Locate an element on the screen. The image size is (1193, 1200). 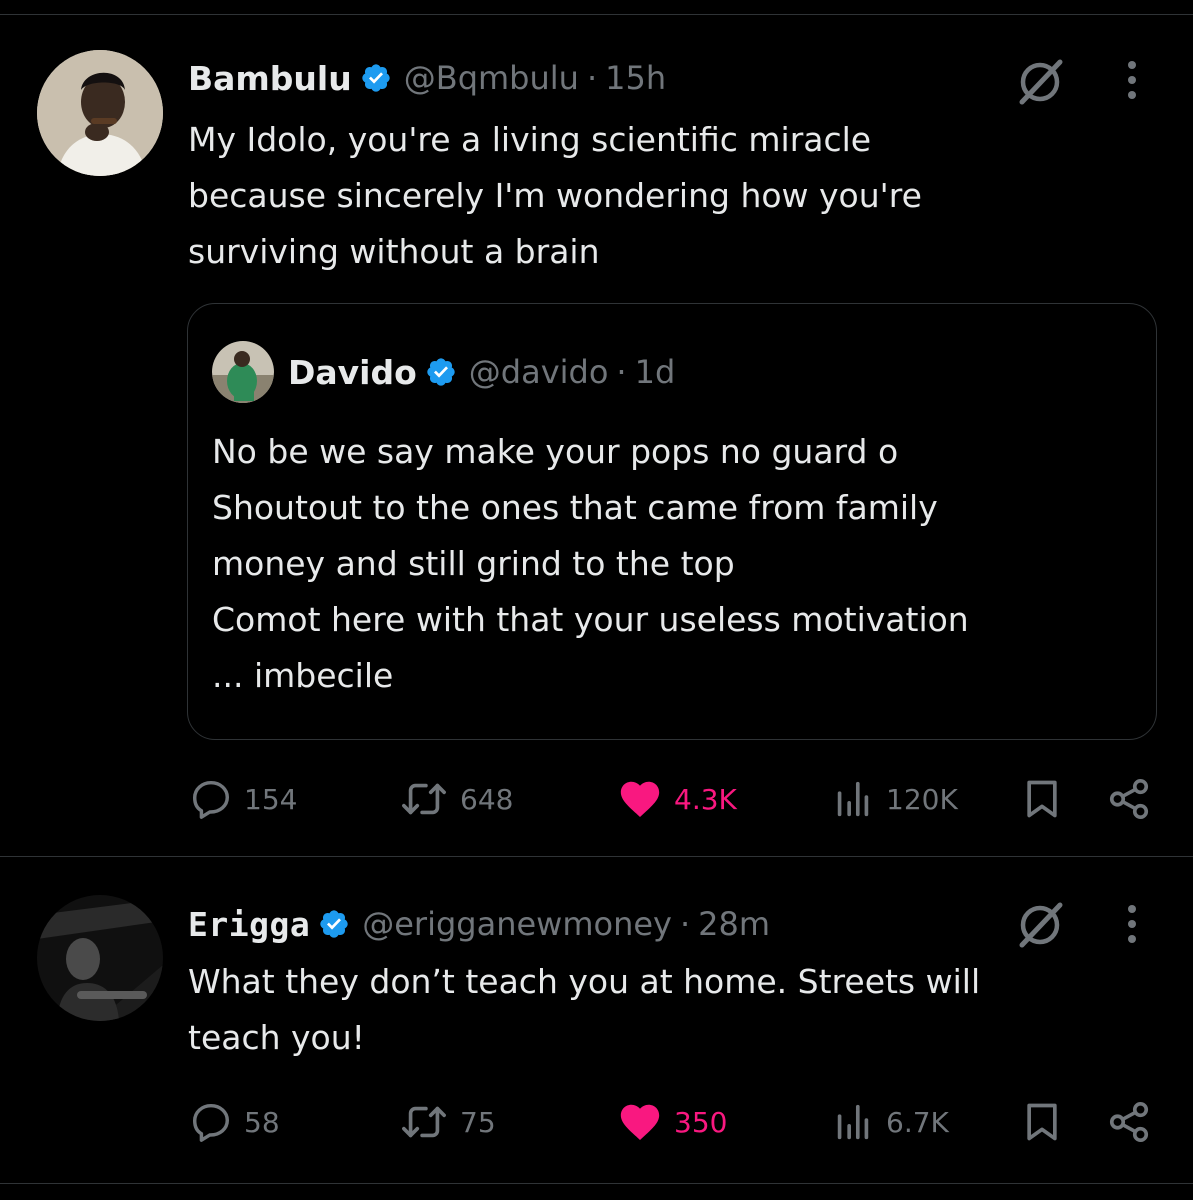
repost-button: 75 is located at coordinates (447, 1122).